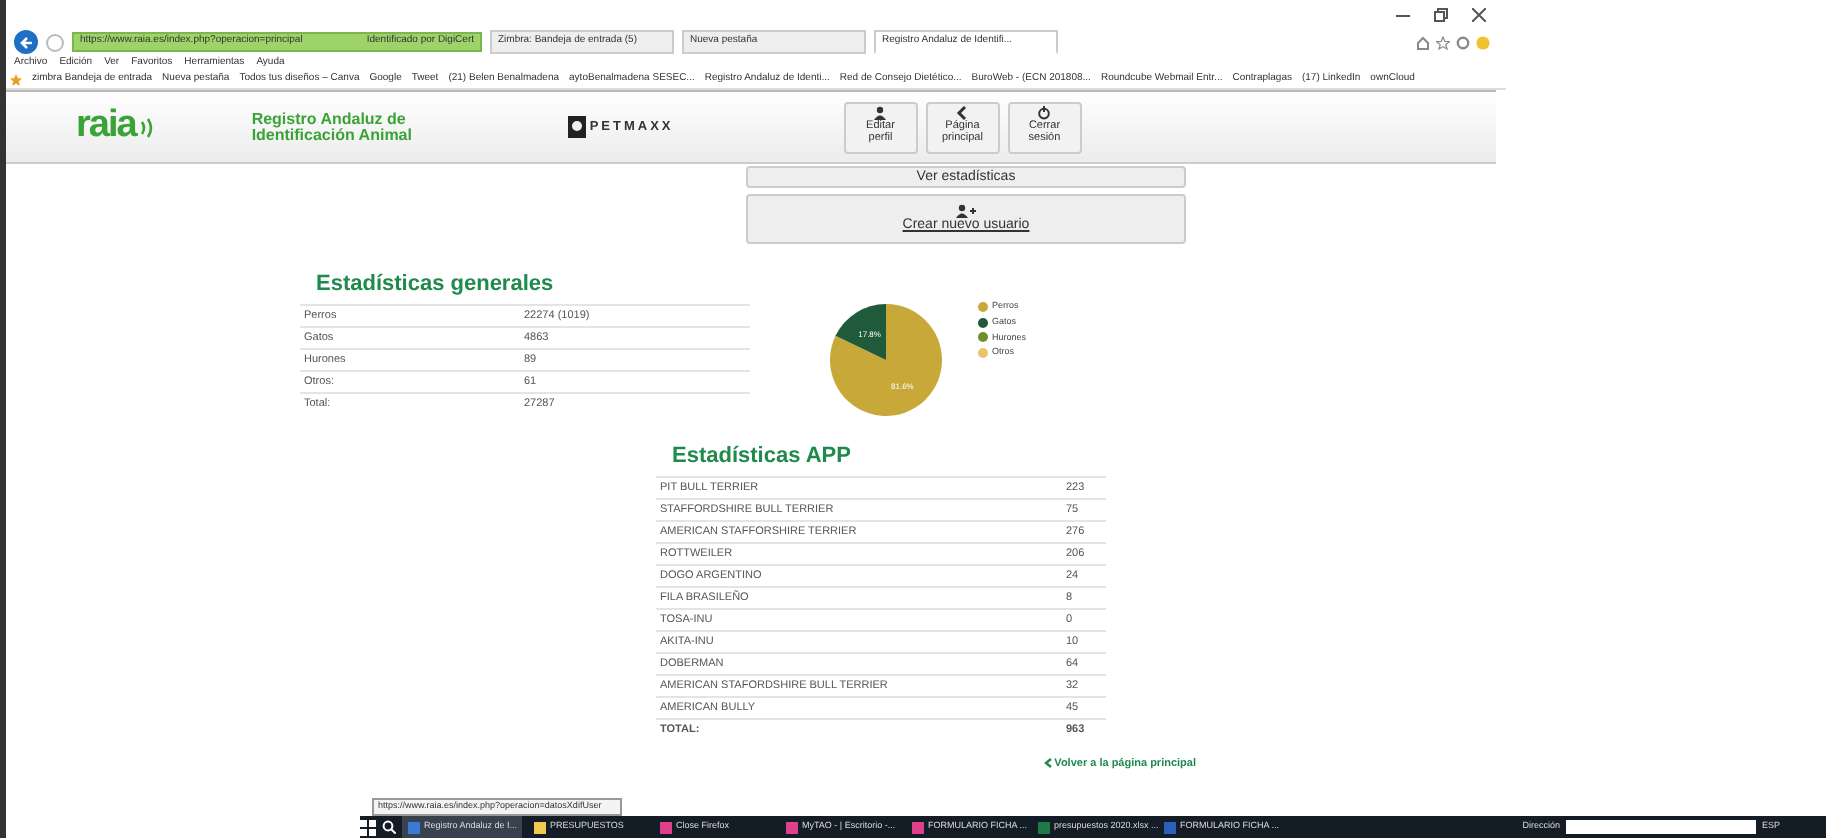 The height and width of the screenshot is (838, 1826). Describe the element at coordinates (1044, 112) in the screenshot. I see `power-icon` at that location.